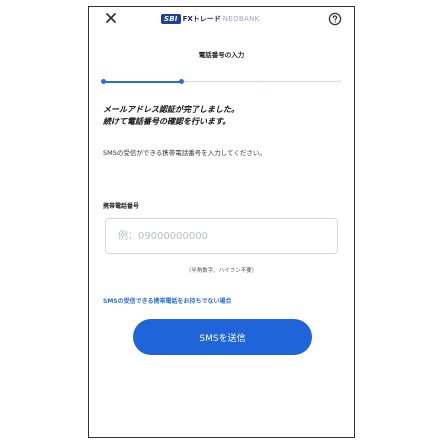 Image resolution: width=444 pixels, height=440 pixels. Describe the element at coordinates (220, 82) in the screenshot. I see `progress-stepper` at that location.